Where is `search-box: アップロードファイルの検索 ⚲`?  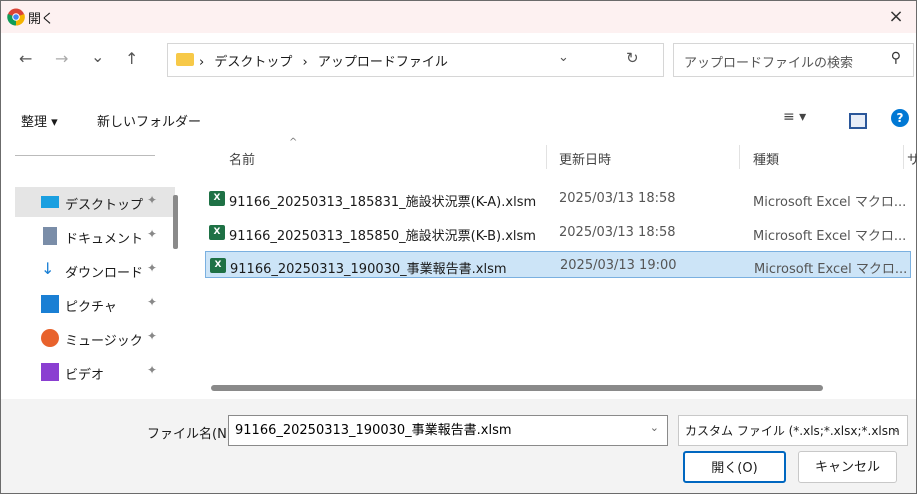
search-box: アップロードファイルの検索 ⚲ is located at coordinates (793, 60).